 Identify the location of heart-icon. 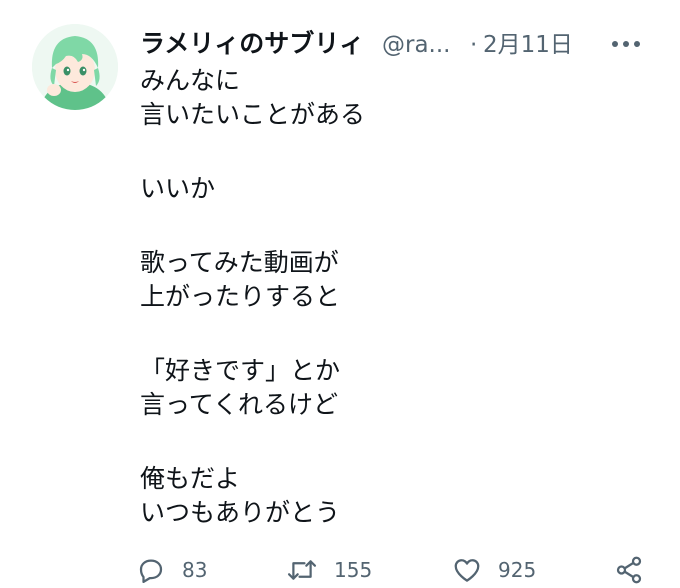
(467, 570).